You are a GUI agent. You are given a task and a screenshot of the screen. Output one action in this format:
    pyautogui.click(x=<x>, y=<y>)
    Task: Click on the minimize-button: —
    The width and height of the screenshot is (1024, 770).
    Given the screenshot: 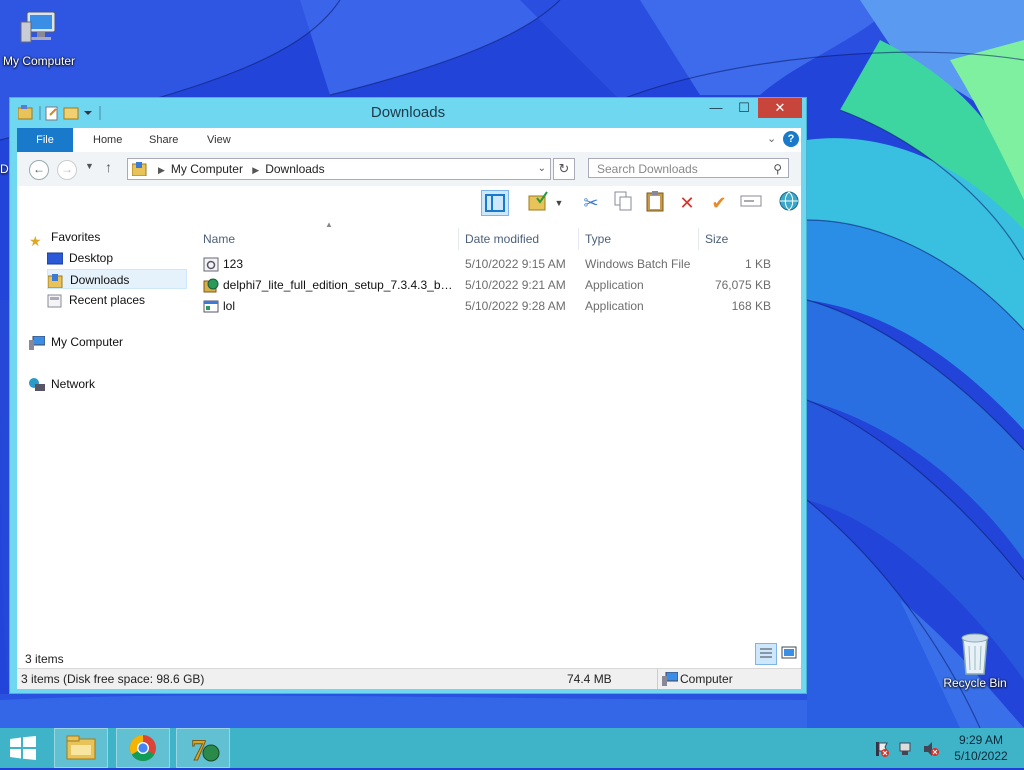 What is the action you would take?
    pyautogui.click(x=716, y=108)
    